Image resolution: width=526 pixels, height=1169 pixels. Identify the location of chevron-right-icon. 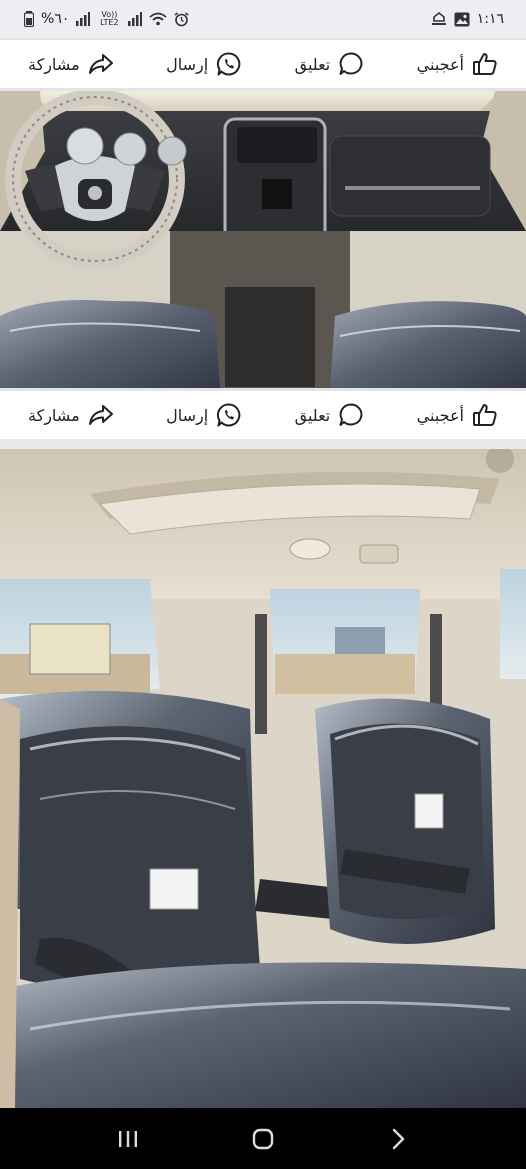
(399, 1138).